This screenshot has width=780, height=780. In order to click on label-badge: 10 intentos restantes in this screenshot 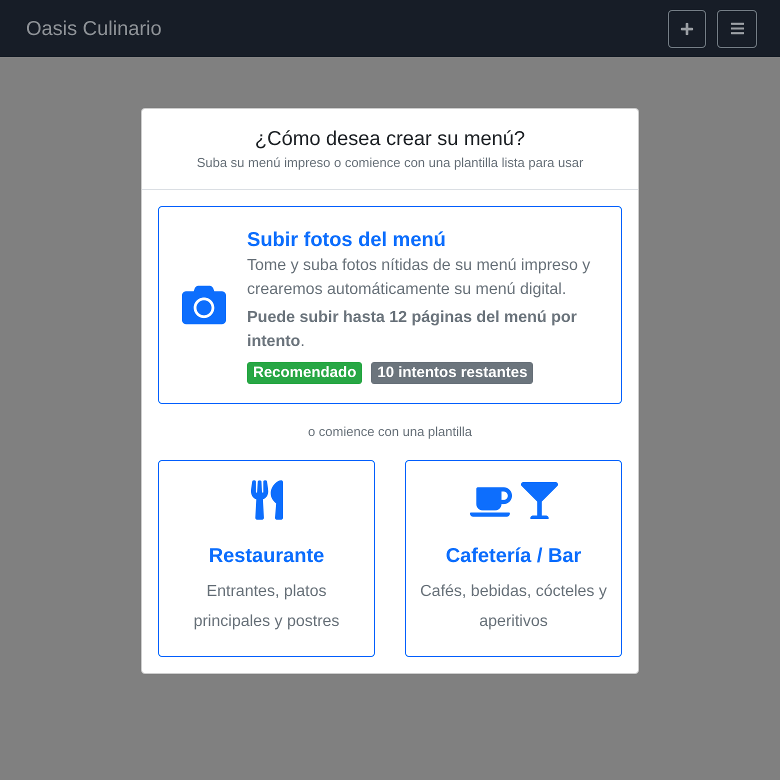, I will do `click(452, 373)`.